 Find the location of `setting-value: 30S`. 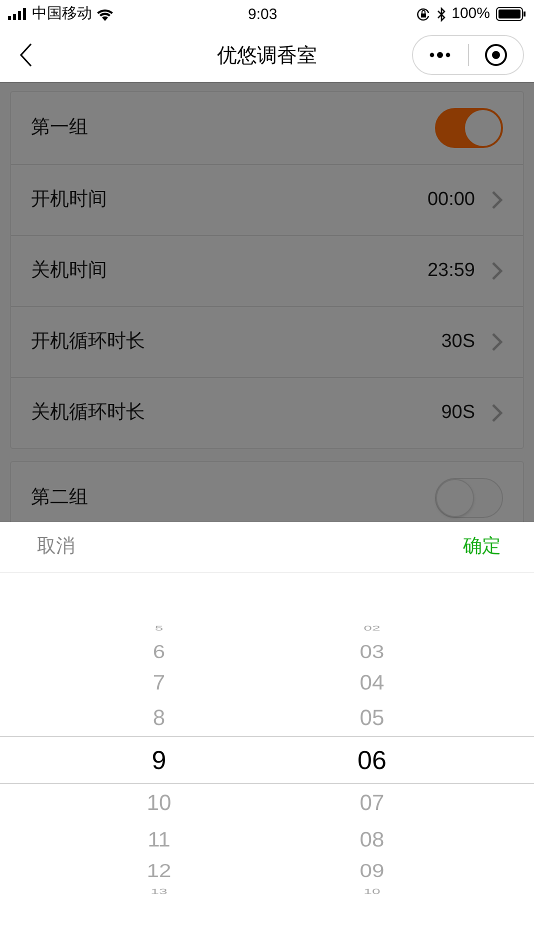

setting-value: 30S is located at coordinates (458, 342).